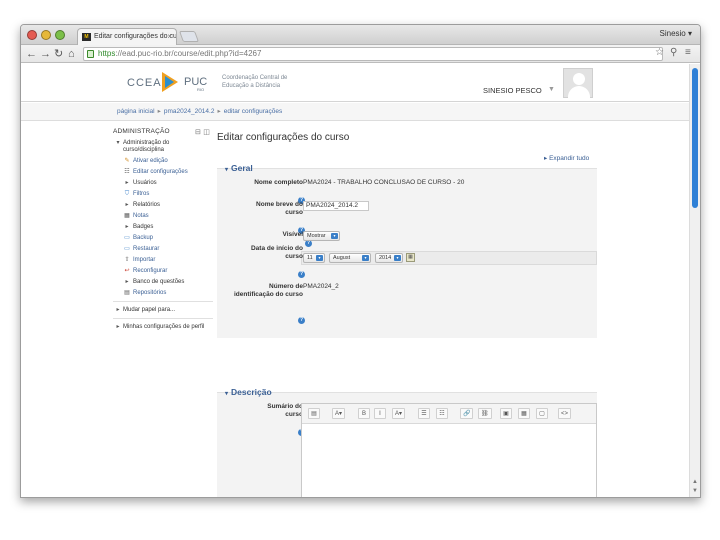  Describe the element at coordinates (485, 413) in the screenshot. I see `unlink-icon: ⛓` at that location.